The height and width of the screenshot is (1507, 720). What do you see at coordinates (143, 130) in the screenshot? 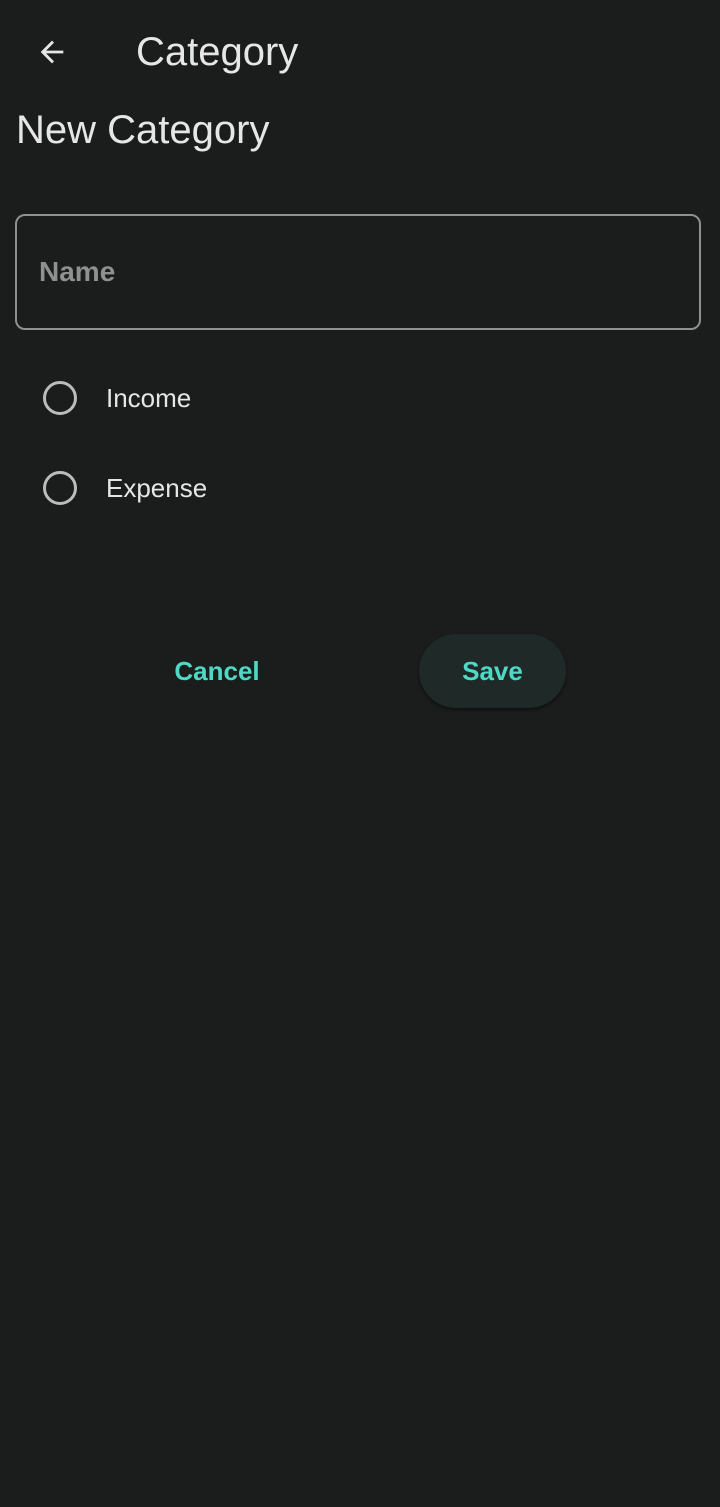
I see `page-title: New Category` at bounding box center [143, 130].